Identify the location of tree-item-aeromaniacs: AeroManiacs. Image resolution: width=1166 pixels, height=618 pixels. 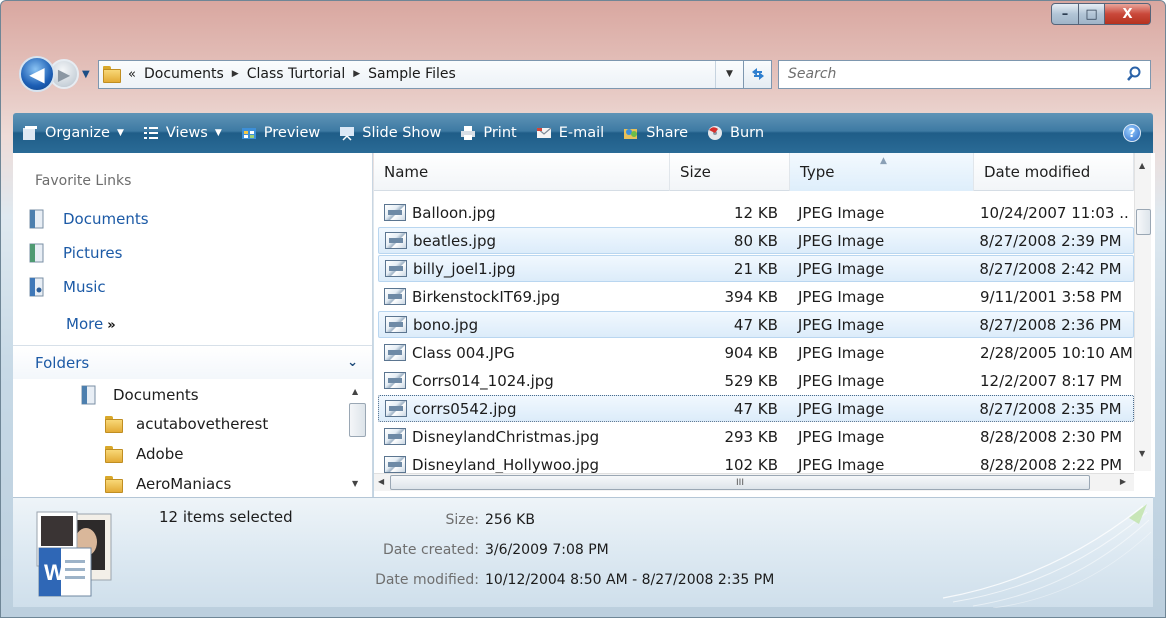
(168, 484).